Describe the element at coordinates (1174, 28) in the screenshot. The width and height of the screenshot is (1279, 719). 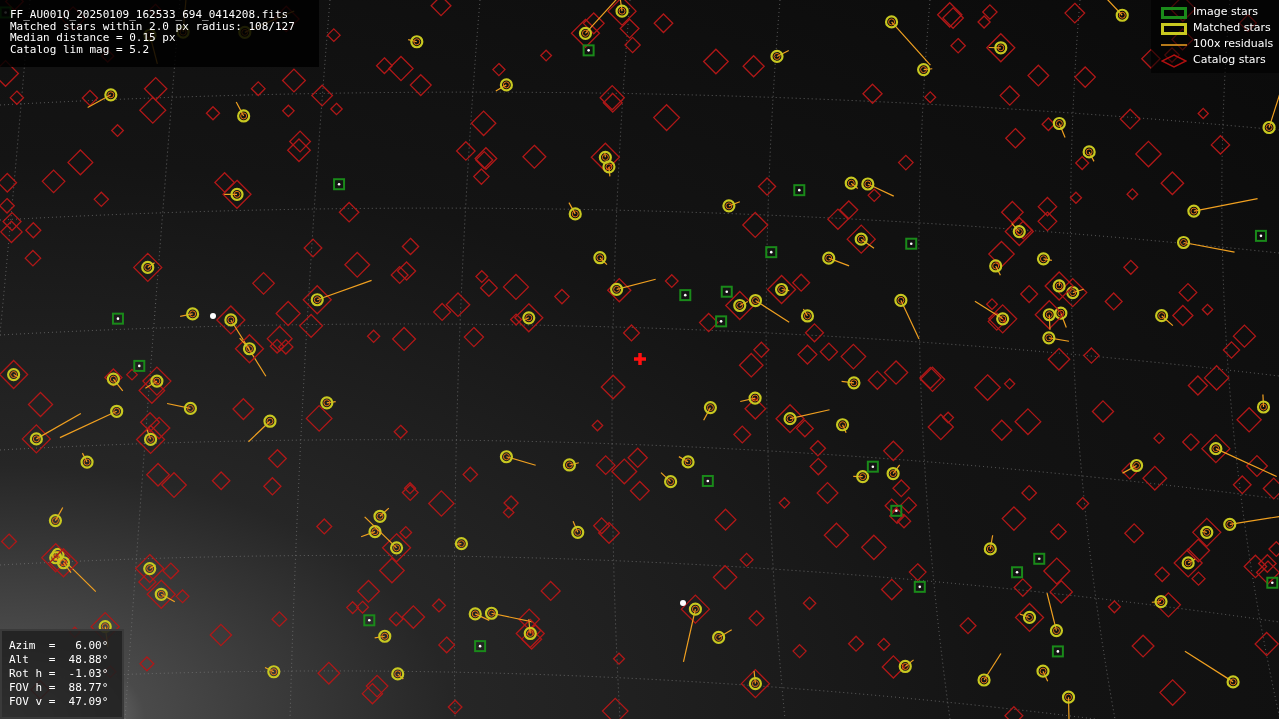
I see `matched-star-marker-icon` at that location.